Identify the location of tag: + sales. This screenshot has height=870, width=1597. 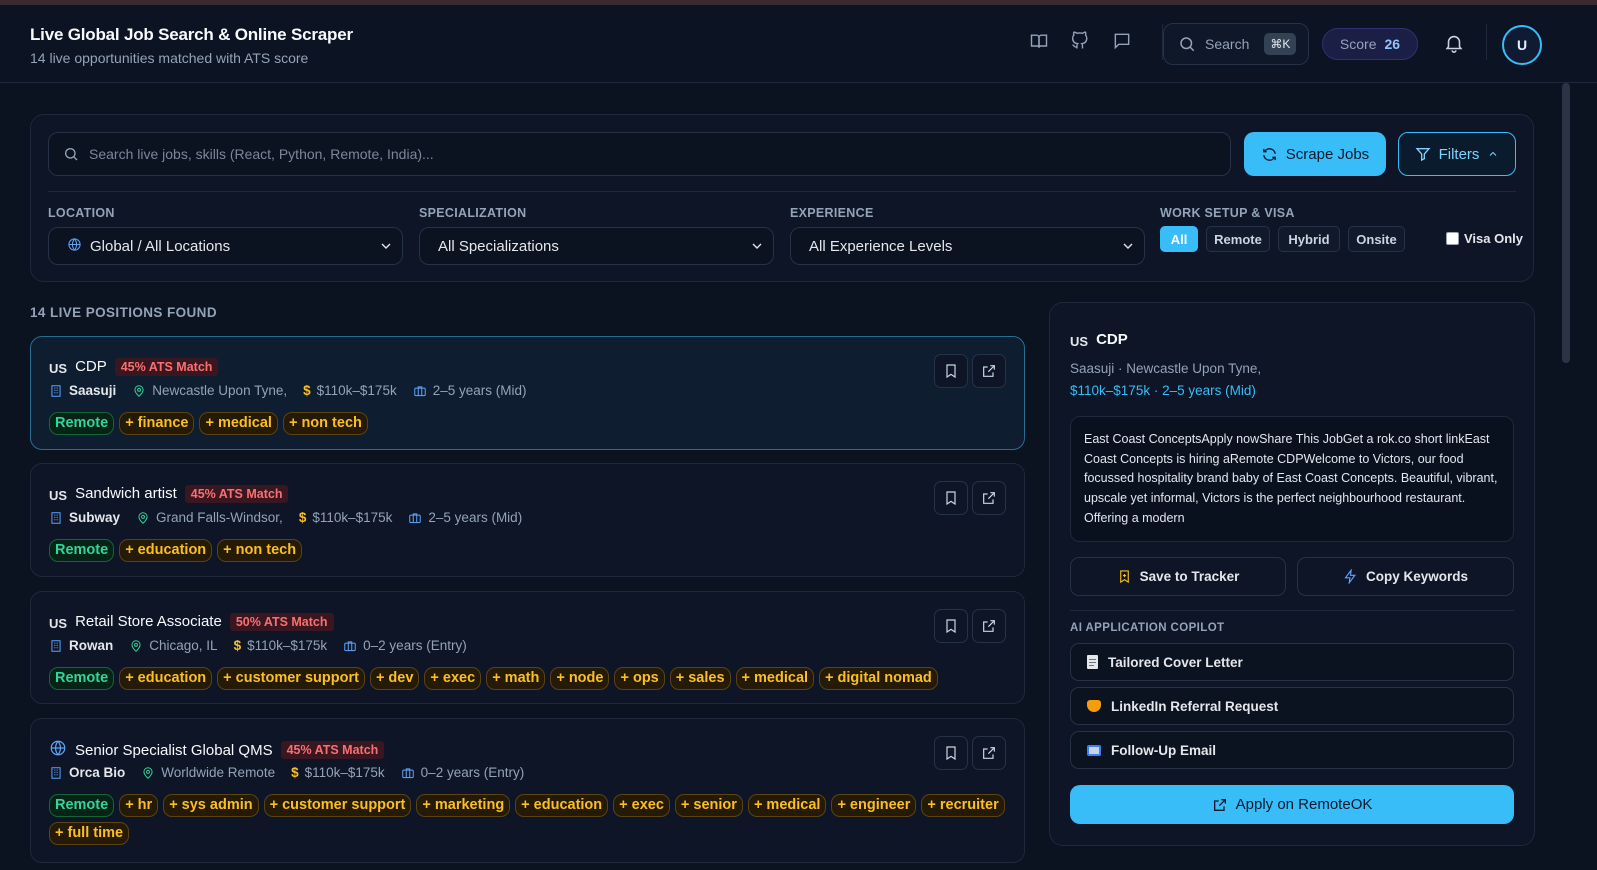
(700, 678).